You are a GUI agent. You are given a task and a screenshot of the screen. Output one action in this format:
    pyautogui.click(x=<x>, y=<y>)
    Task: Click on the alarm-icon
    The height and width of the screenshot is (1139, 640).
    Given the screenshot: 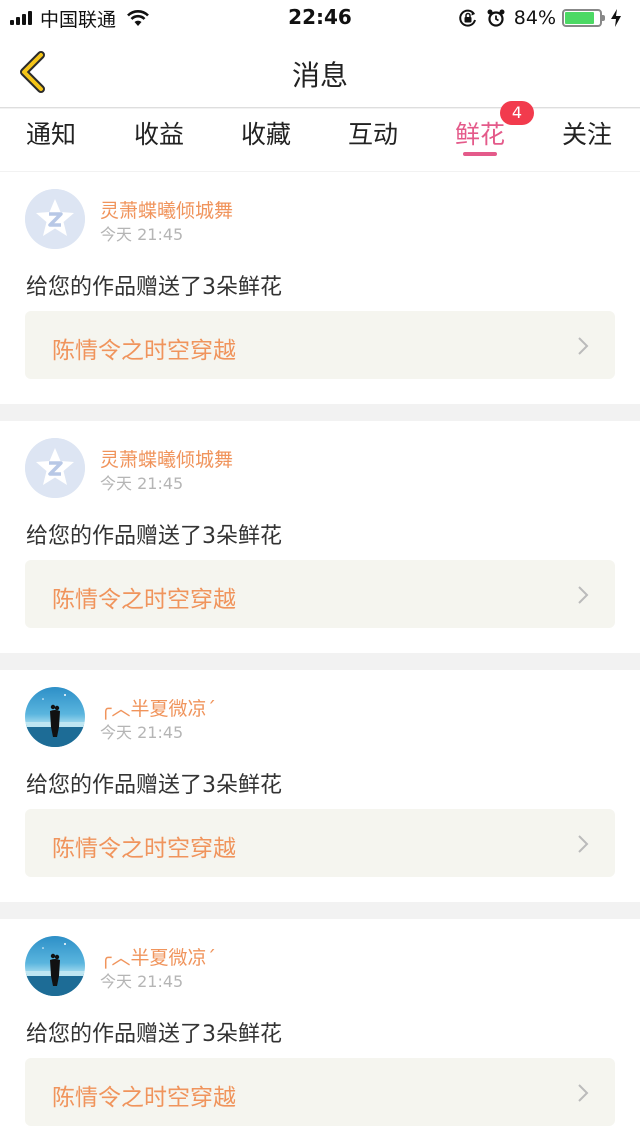 What is the action you would take?
    pyautogui.click(x=496, y=18)
    